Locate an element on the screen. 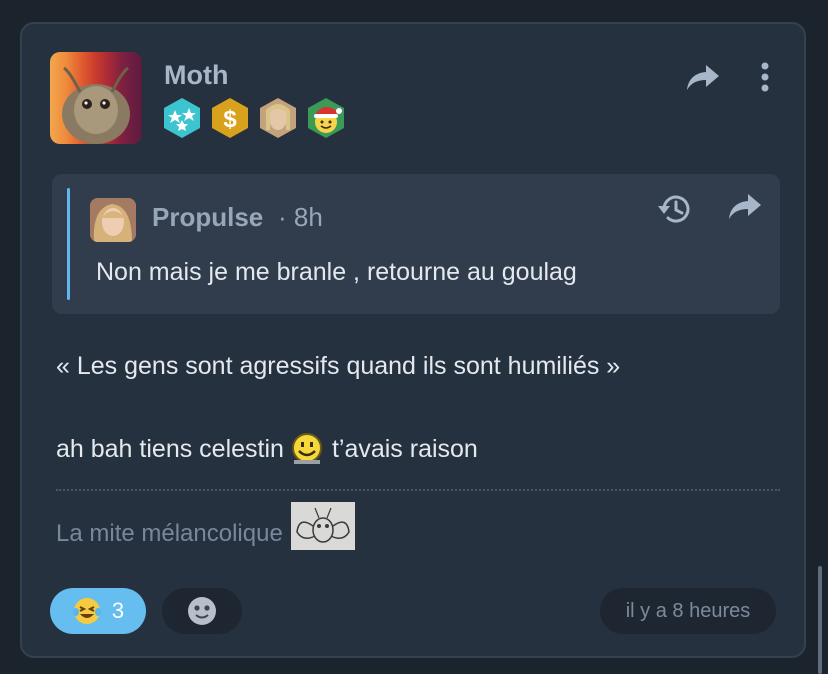 This screenshot has height=674, width=828. reaction-laughing: 3 is located at coordinates (98, 611).